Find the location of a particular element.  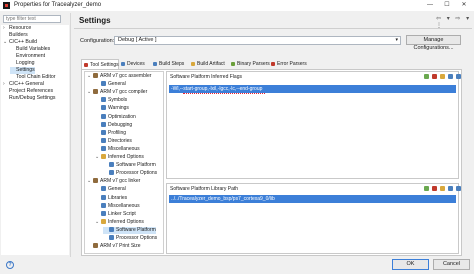

cancel-button: Cancel is located at coordinates (451, 264).